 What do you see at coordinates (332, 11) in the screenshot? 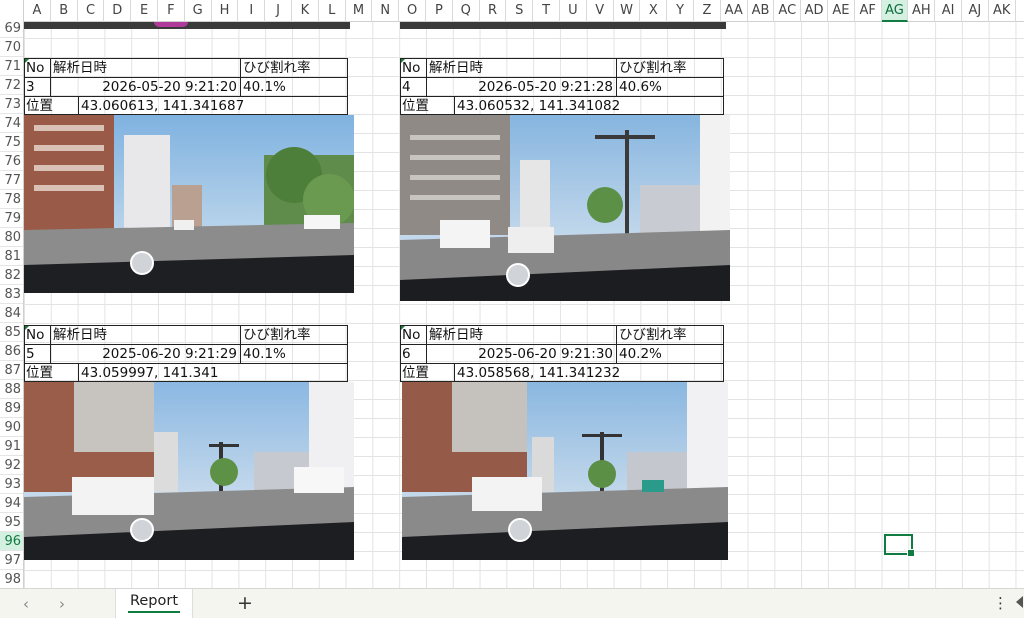
I see `column-header-l: L` at bounding box center [332, 11].